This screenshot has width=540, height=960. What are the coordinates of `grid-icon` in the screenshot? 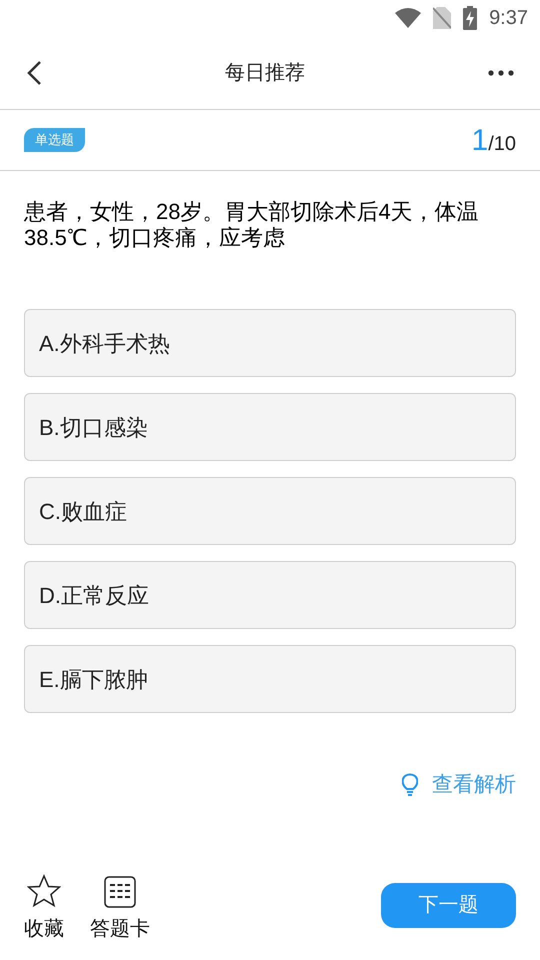 It's located at (120, 892).